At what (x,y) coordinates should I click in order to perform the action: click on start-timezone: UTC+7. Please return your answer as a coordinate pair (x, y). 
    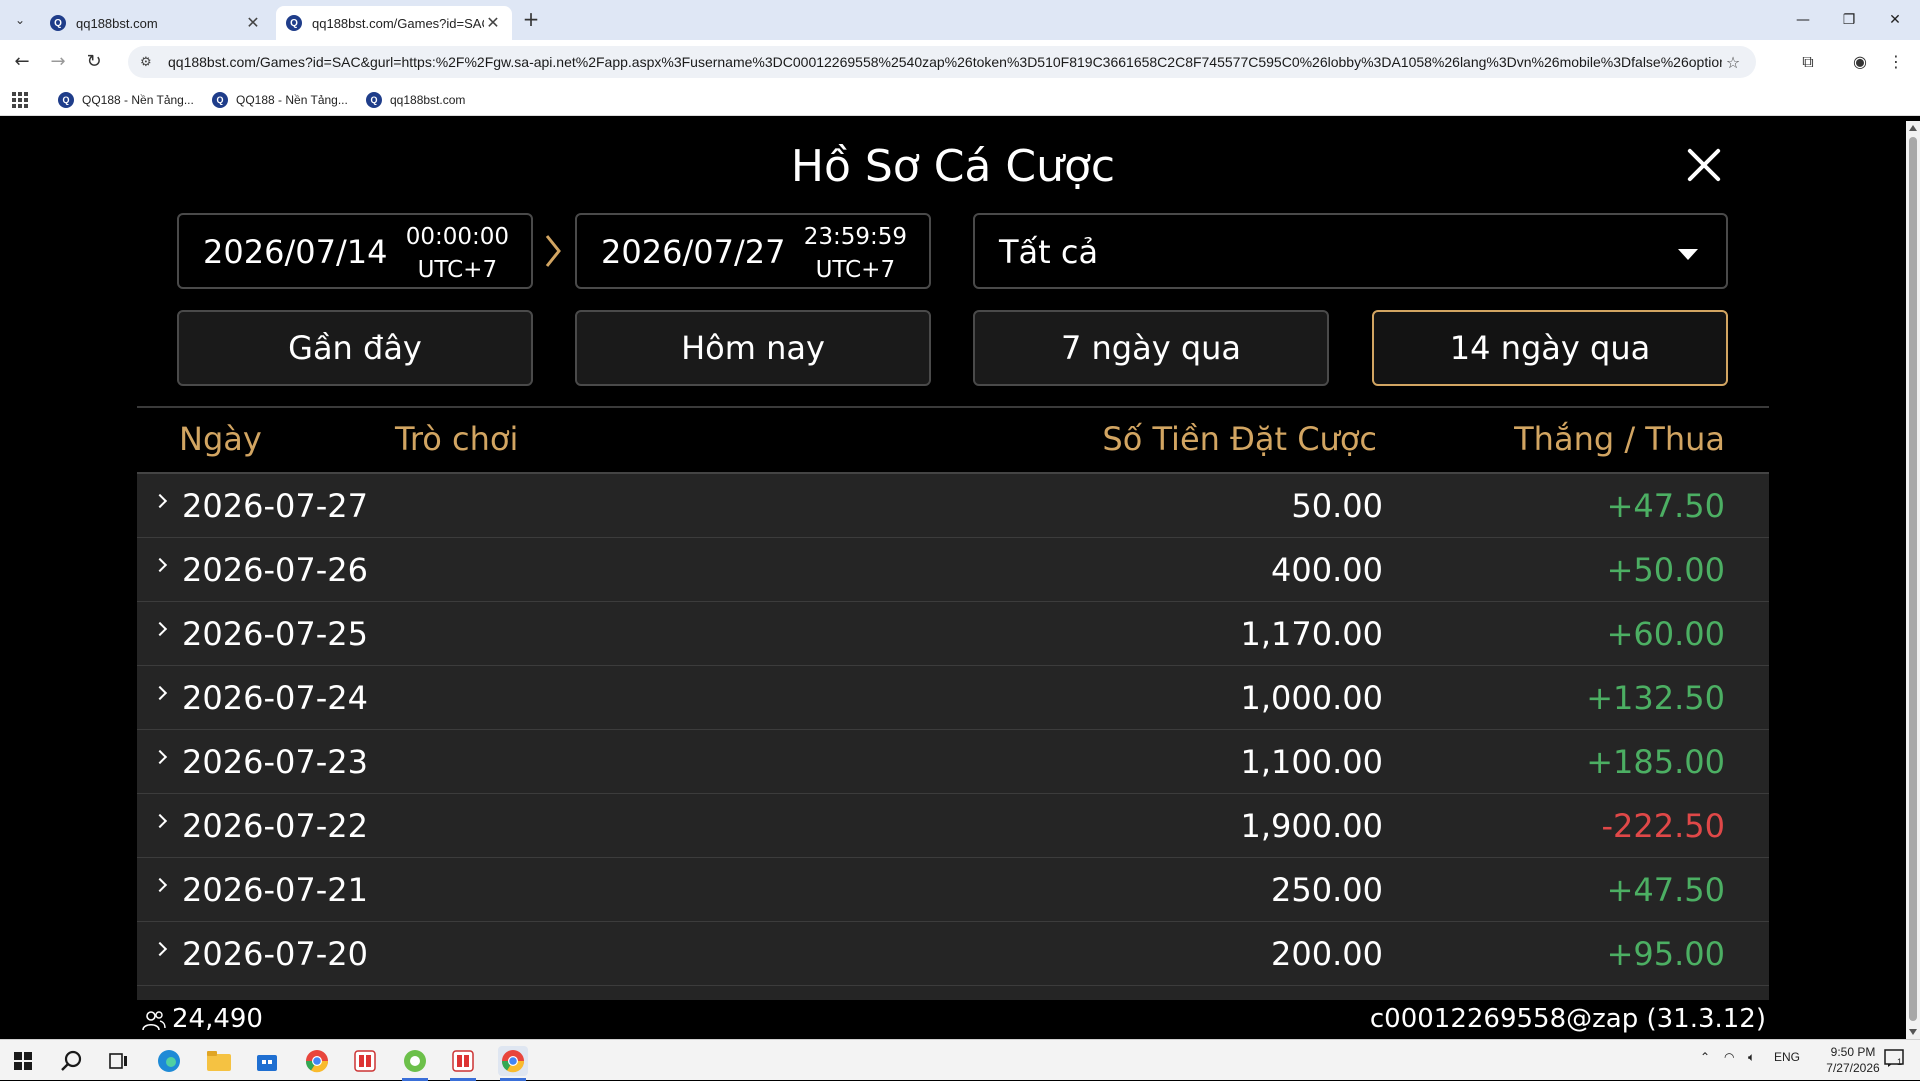
    Looking at the image, I should click on (457, 270).